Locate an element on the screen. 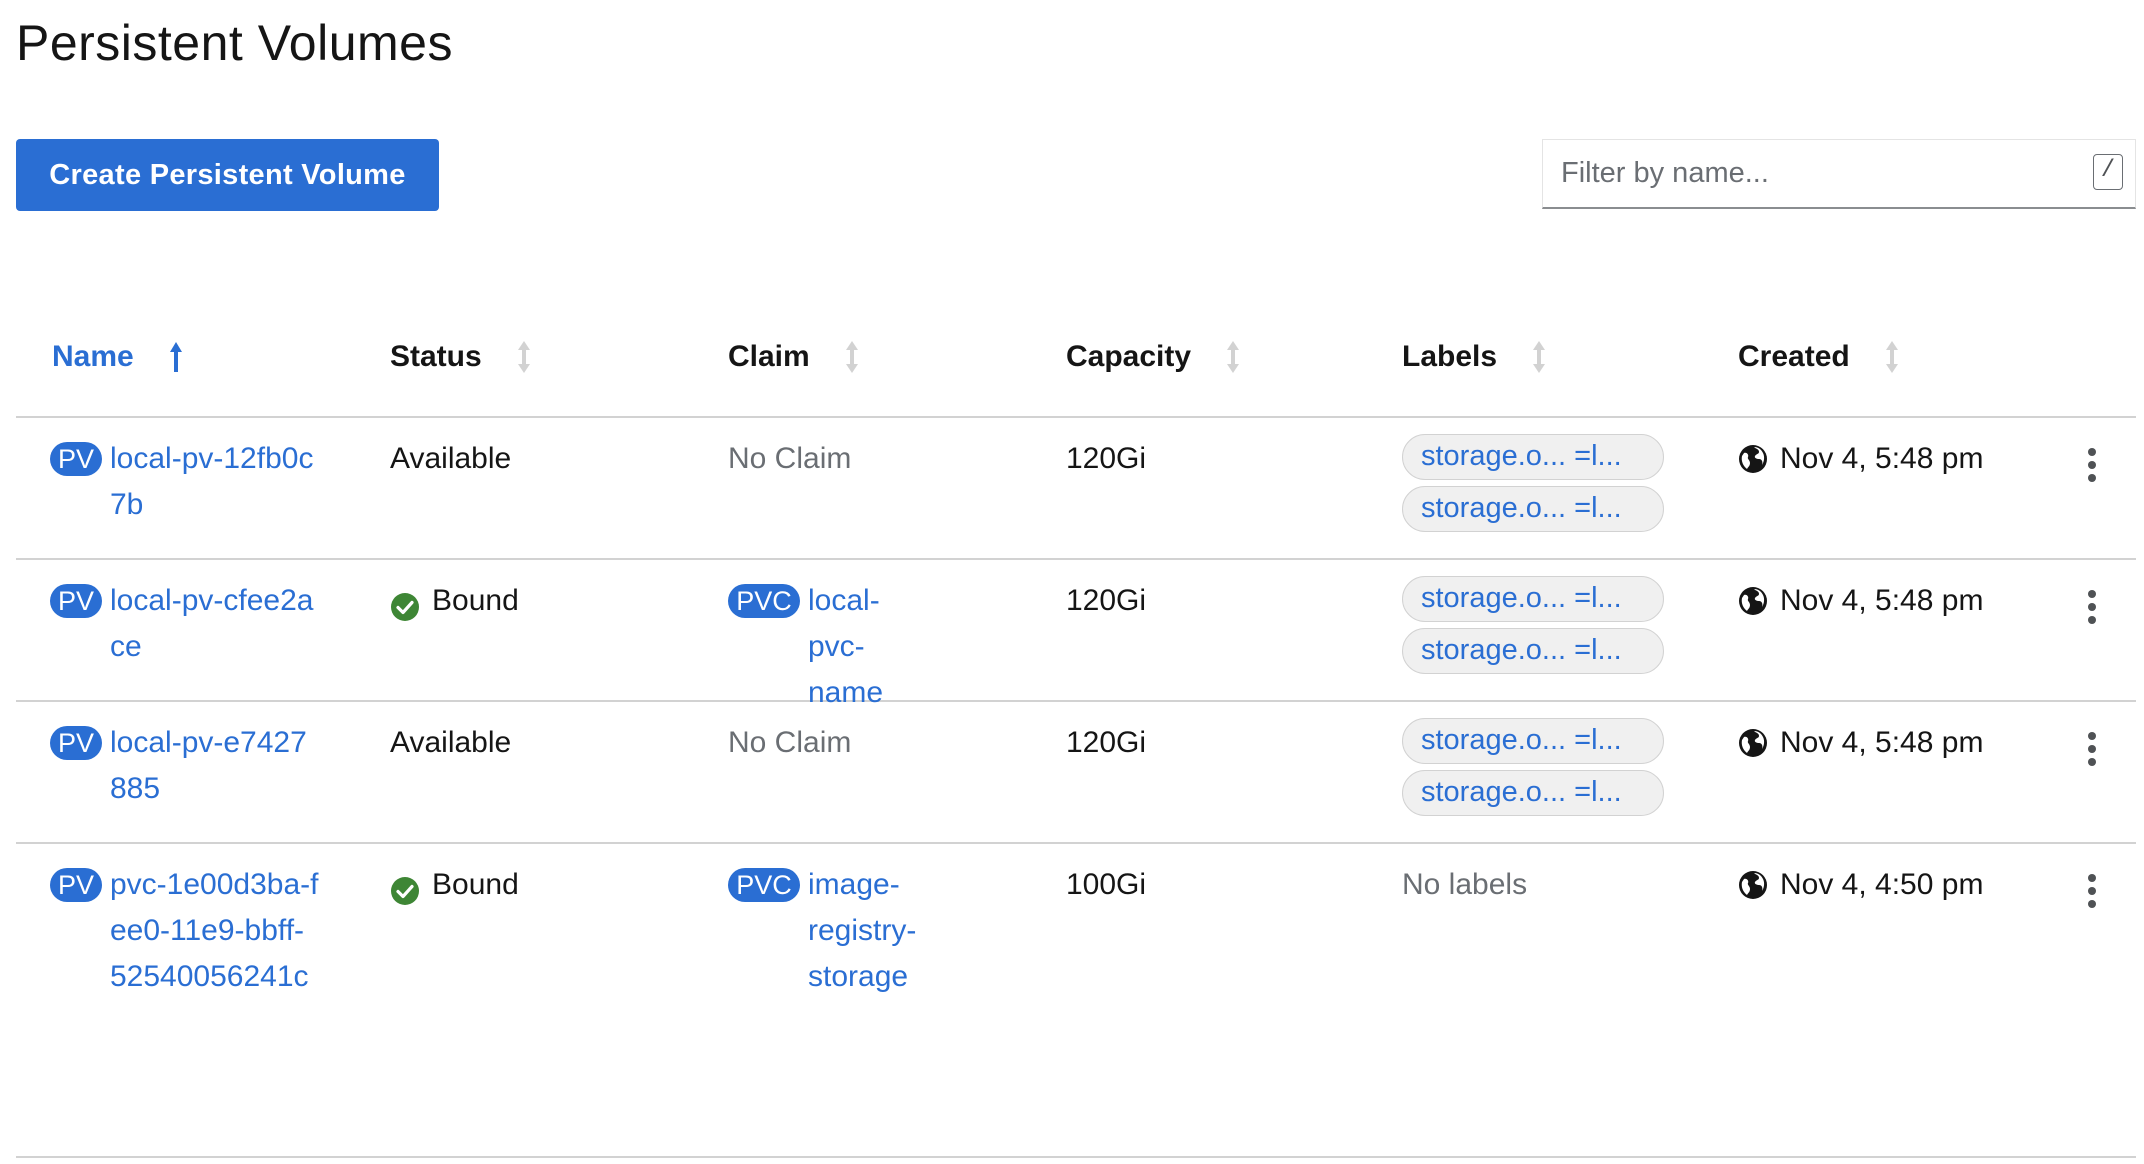 The image size is (2144, 1164). column-header-name: Name is located at coordinates (118, 357).